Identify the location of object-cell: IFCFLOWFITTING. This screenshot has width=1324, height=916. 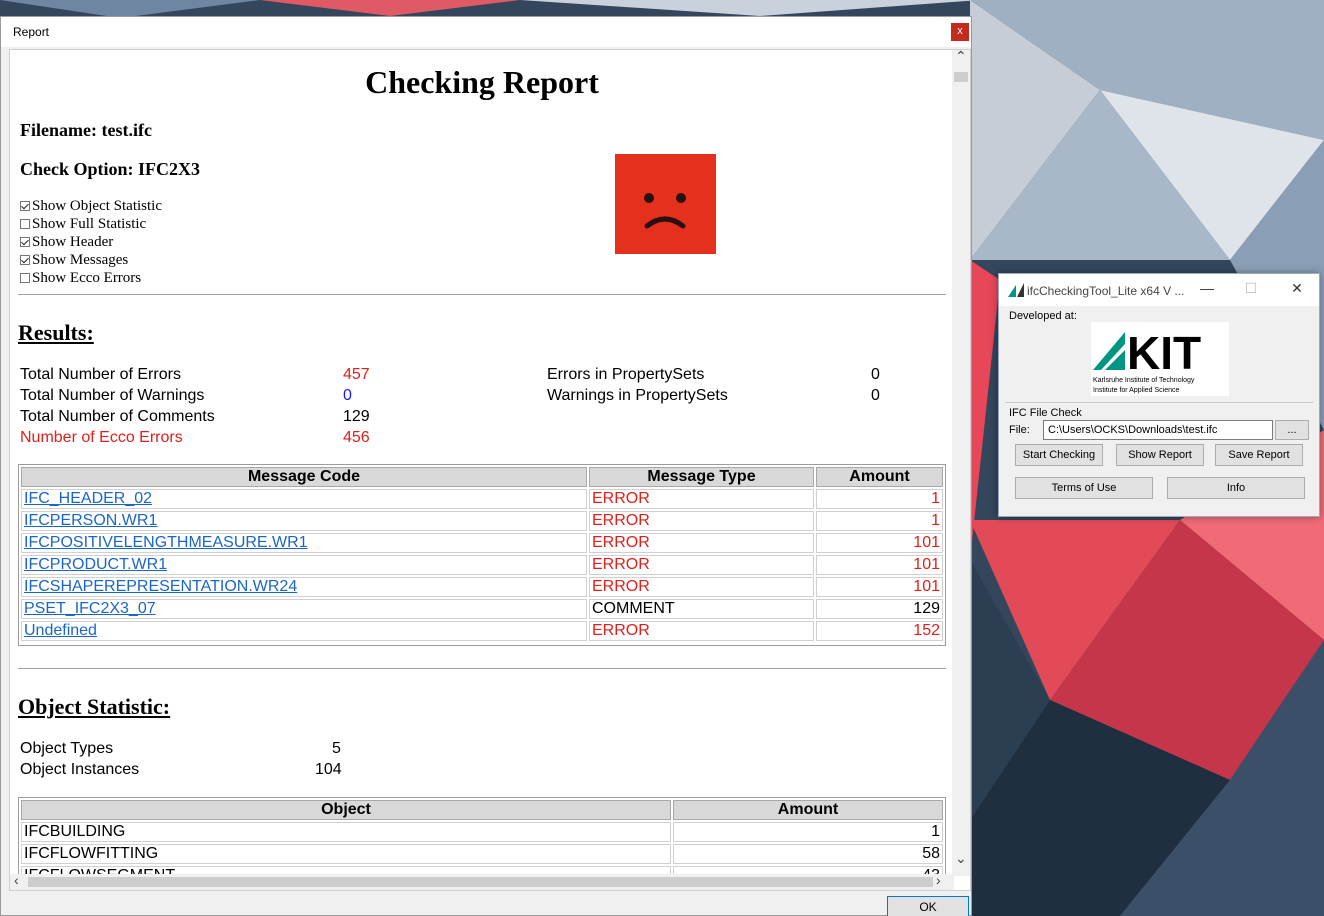
(346, 854).